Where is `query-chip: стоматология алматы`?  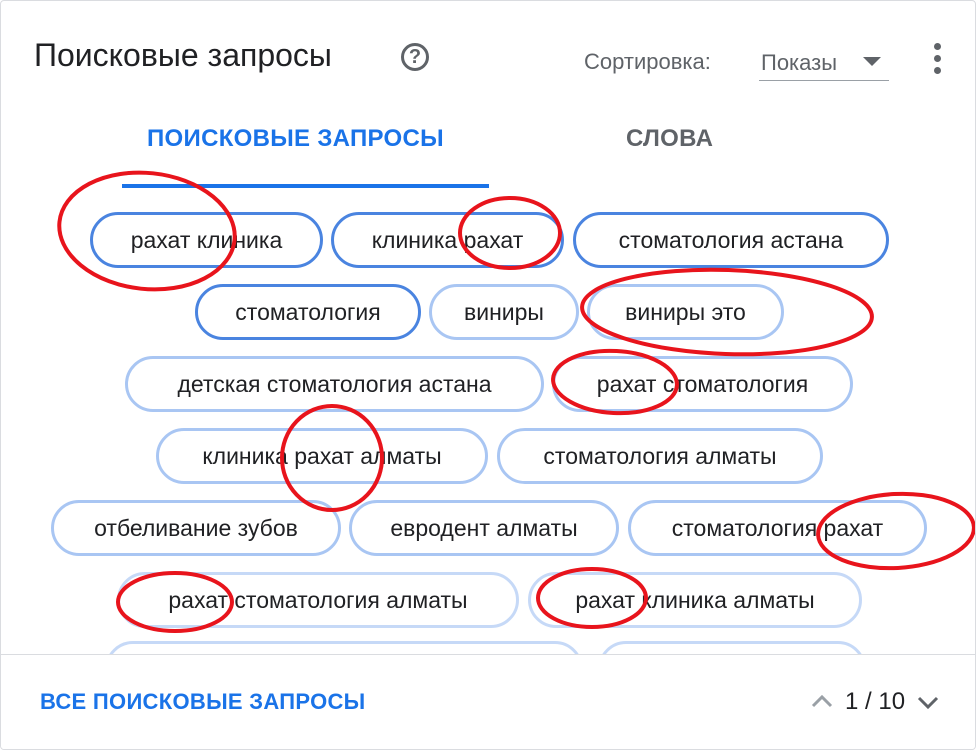
query-chip: стоматология алматы is located at coordinates (660, 456).